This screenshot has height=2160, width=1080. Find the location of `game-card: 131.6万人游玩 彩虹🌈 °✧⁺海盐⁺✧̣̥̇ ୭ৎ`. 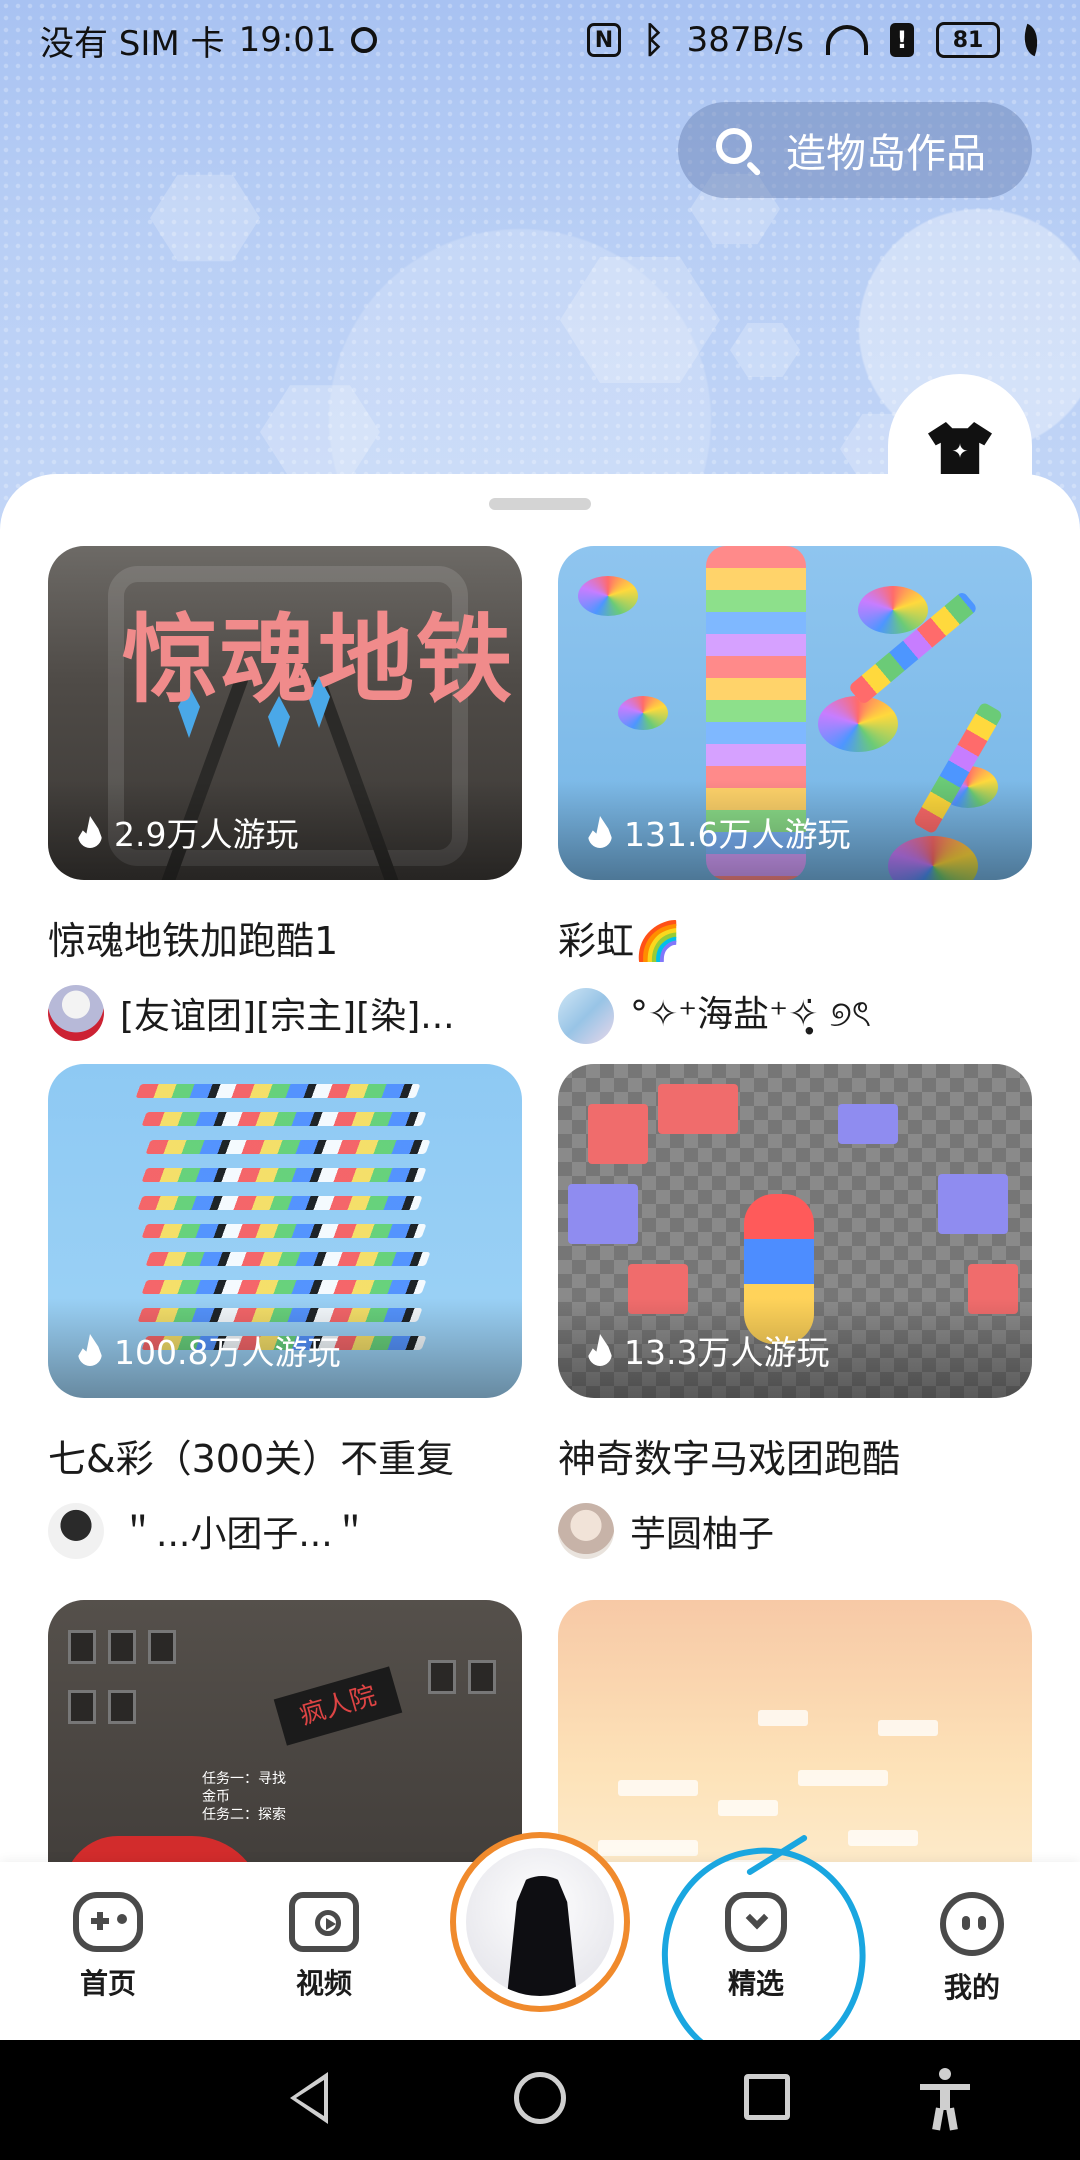

game-card: 131.6万人游玩 彩虹🌈 °✧⁺海盐⁺✧̣̥̇ ୭ৎ is located at coordinates (795, 796).